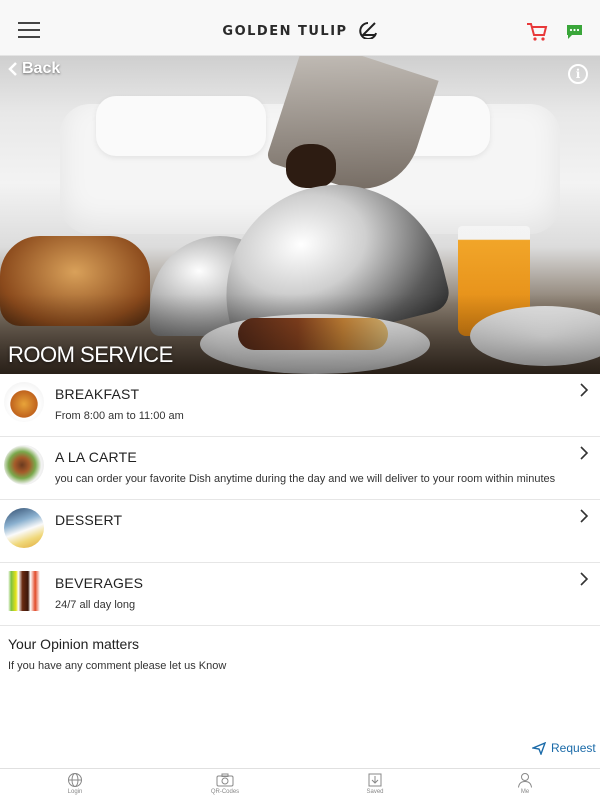  What do you see at coordinates (90, 354) in the screenshot?
I see `page-title: ROOM SERVICE` at bounding box center [90, 354].